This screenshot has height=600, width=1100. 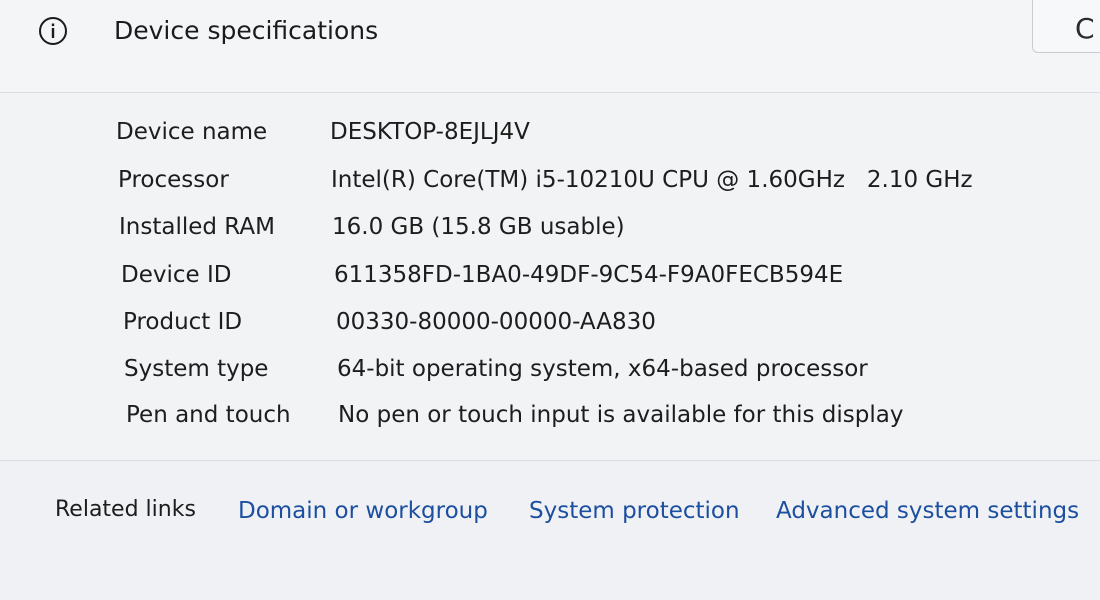 I want to click on spec-value: 611358FD-1BA0-49DF-9C54-F9A0FECB594E, so click(x=589, y=275).